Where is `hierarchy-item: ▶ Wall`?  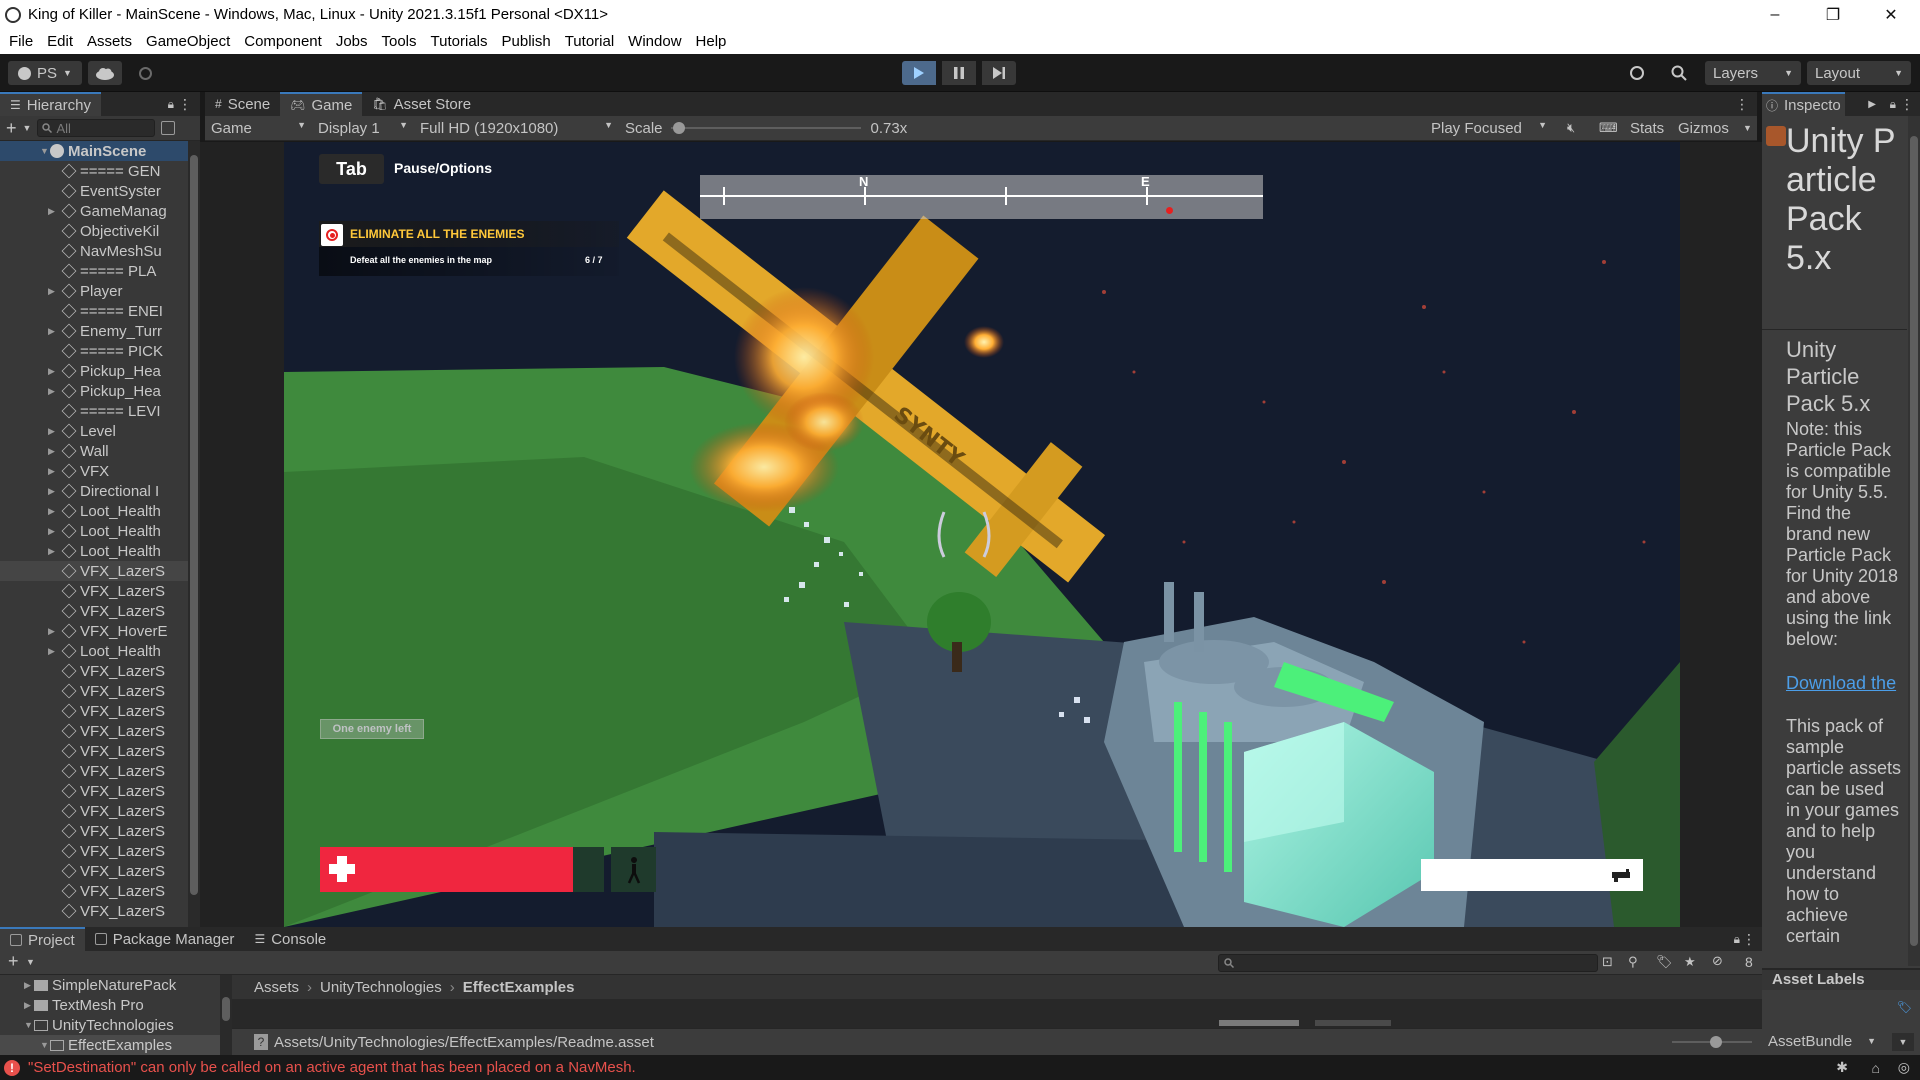
hierarchy-item: ▶ Wall is located at coordinates (100, 451).